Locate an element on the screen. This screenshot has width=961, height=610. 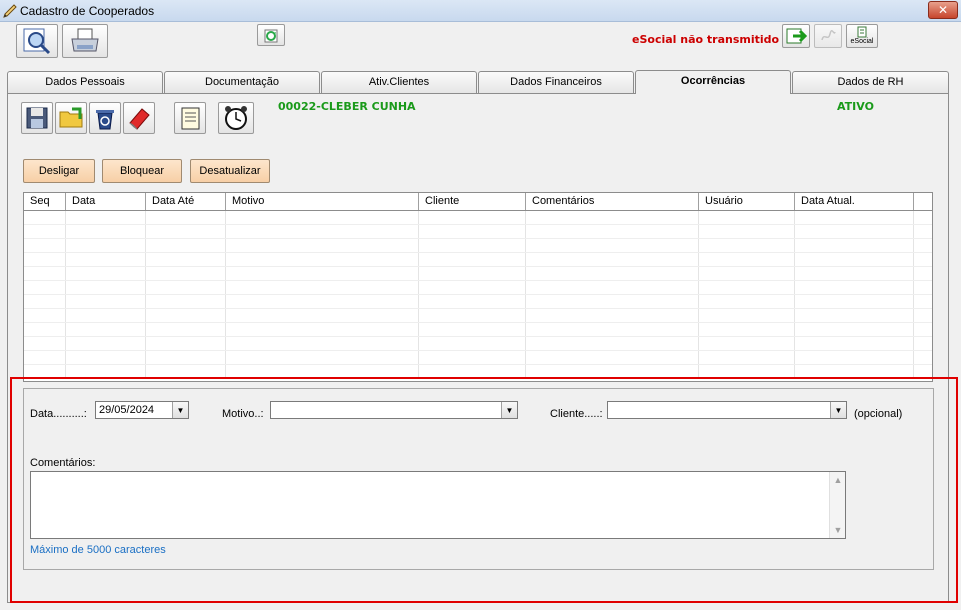
data-value: 29/05/2024 is located at coordinates (127, 410).